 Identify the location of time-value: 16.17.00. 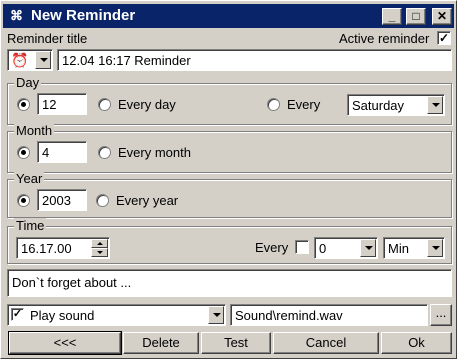
(46, 248).